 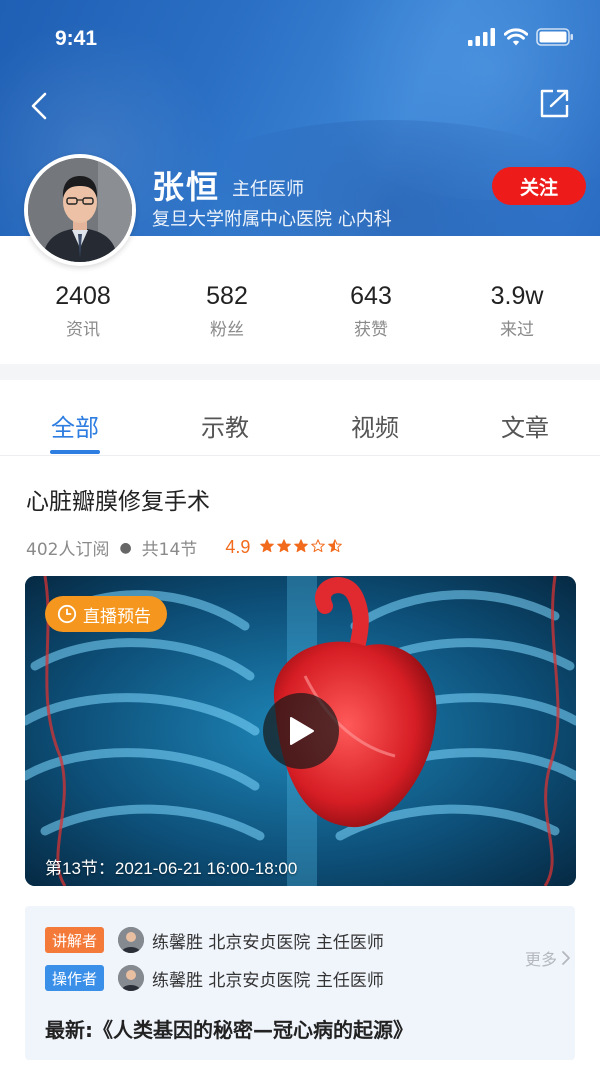 What do you see at coordinates (268, 189) in the screenshot?
I see `doctor-title: 主任医师` at bounding box center [268, 189].